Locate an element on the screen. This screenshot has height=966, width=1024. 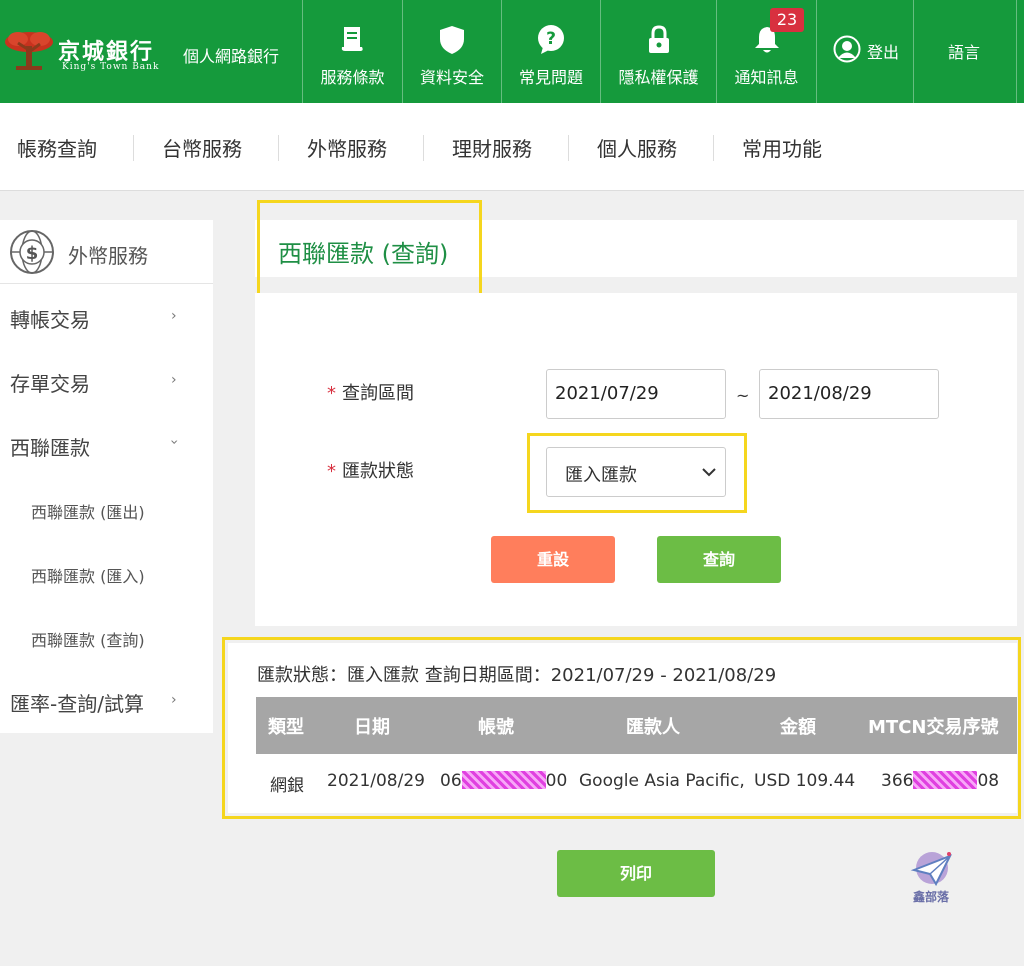
nav-terms: 服務條款 is located at coordinates (352, 51).